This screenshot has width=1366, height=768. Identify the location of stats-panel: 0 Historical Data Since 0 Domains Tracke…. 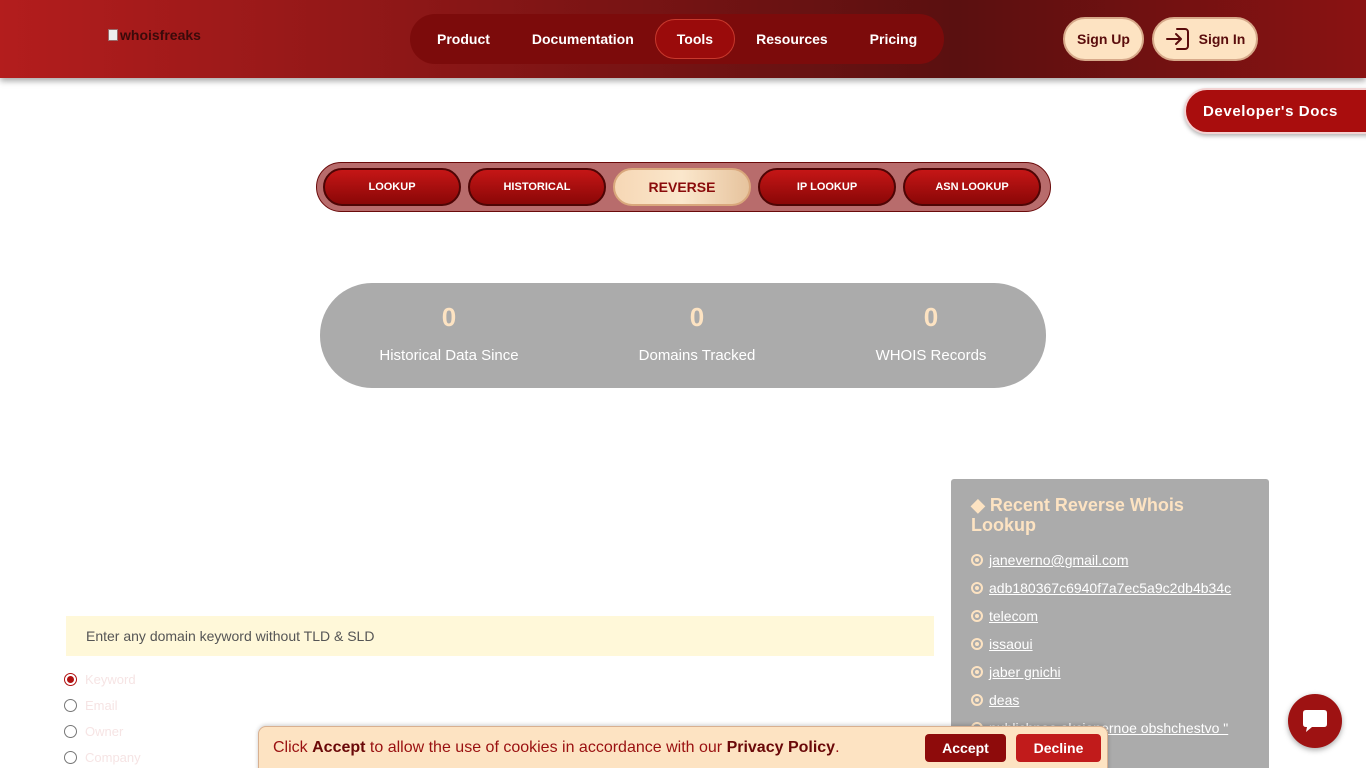
(683, 335).